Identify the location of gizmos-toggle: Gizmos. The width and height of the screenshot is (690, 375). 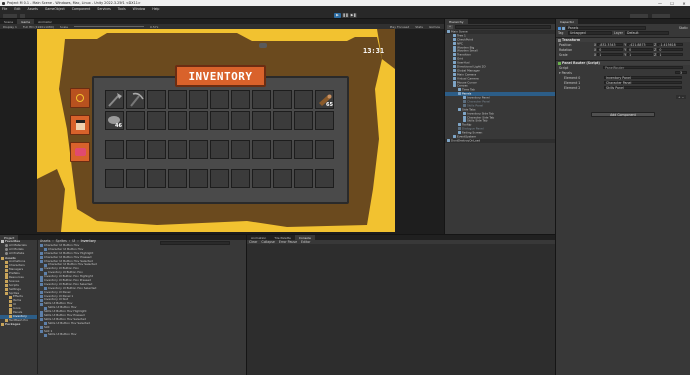
(434, 27).